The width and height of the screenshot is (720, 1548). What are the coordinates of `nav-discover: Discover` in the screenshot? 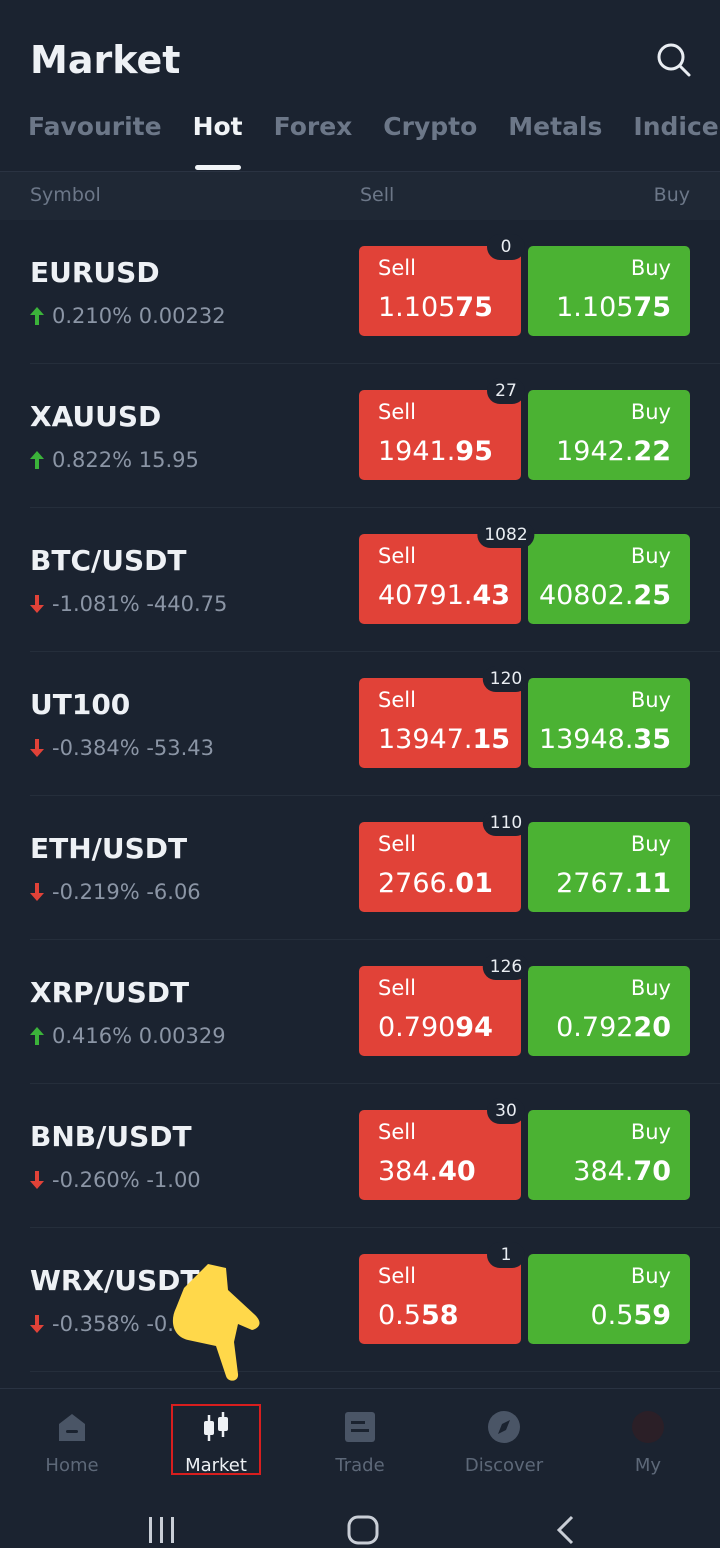 It's located at (504, 1439).